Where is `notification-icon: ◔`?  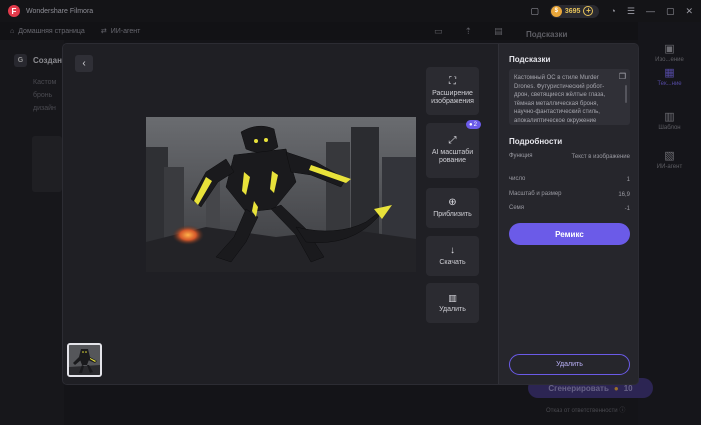 notification-icon: ◔ is located at coordinates (612, 11).